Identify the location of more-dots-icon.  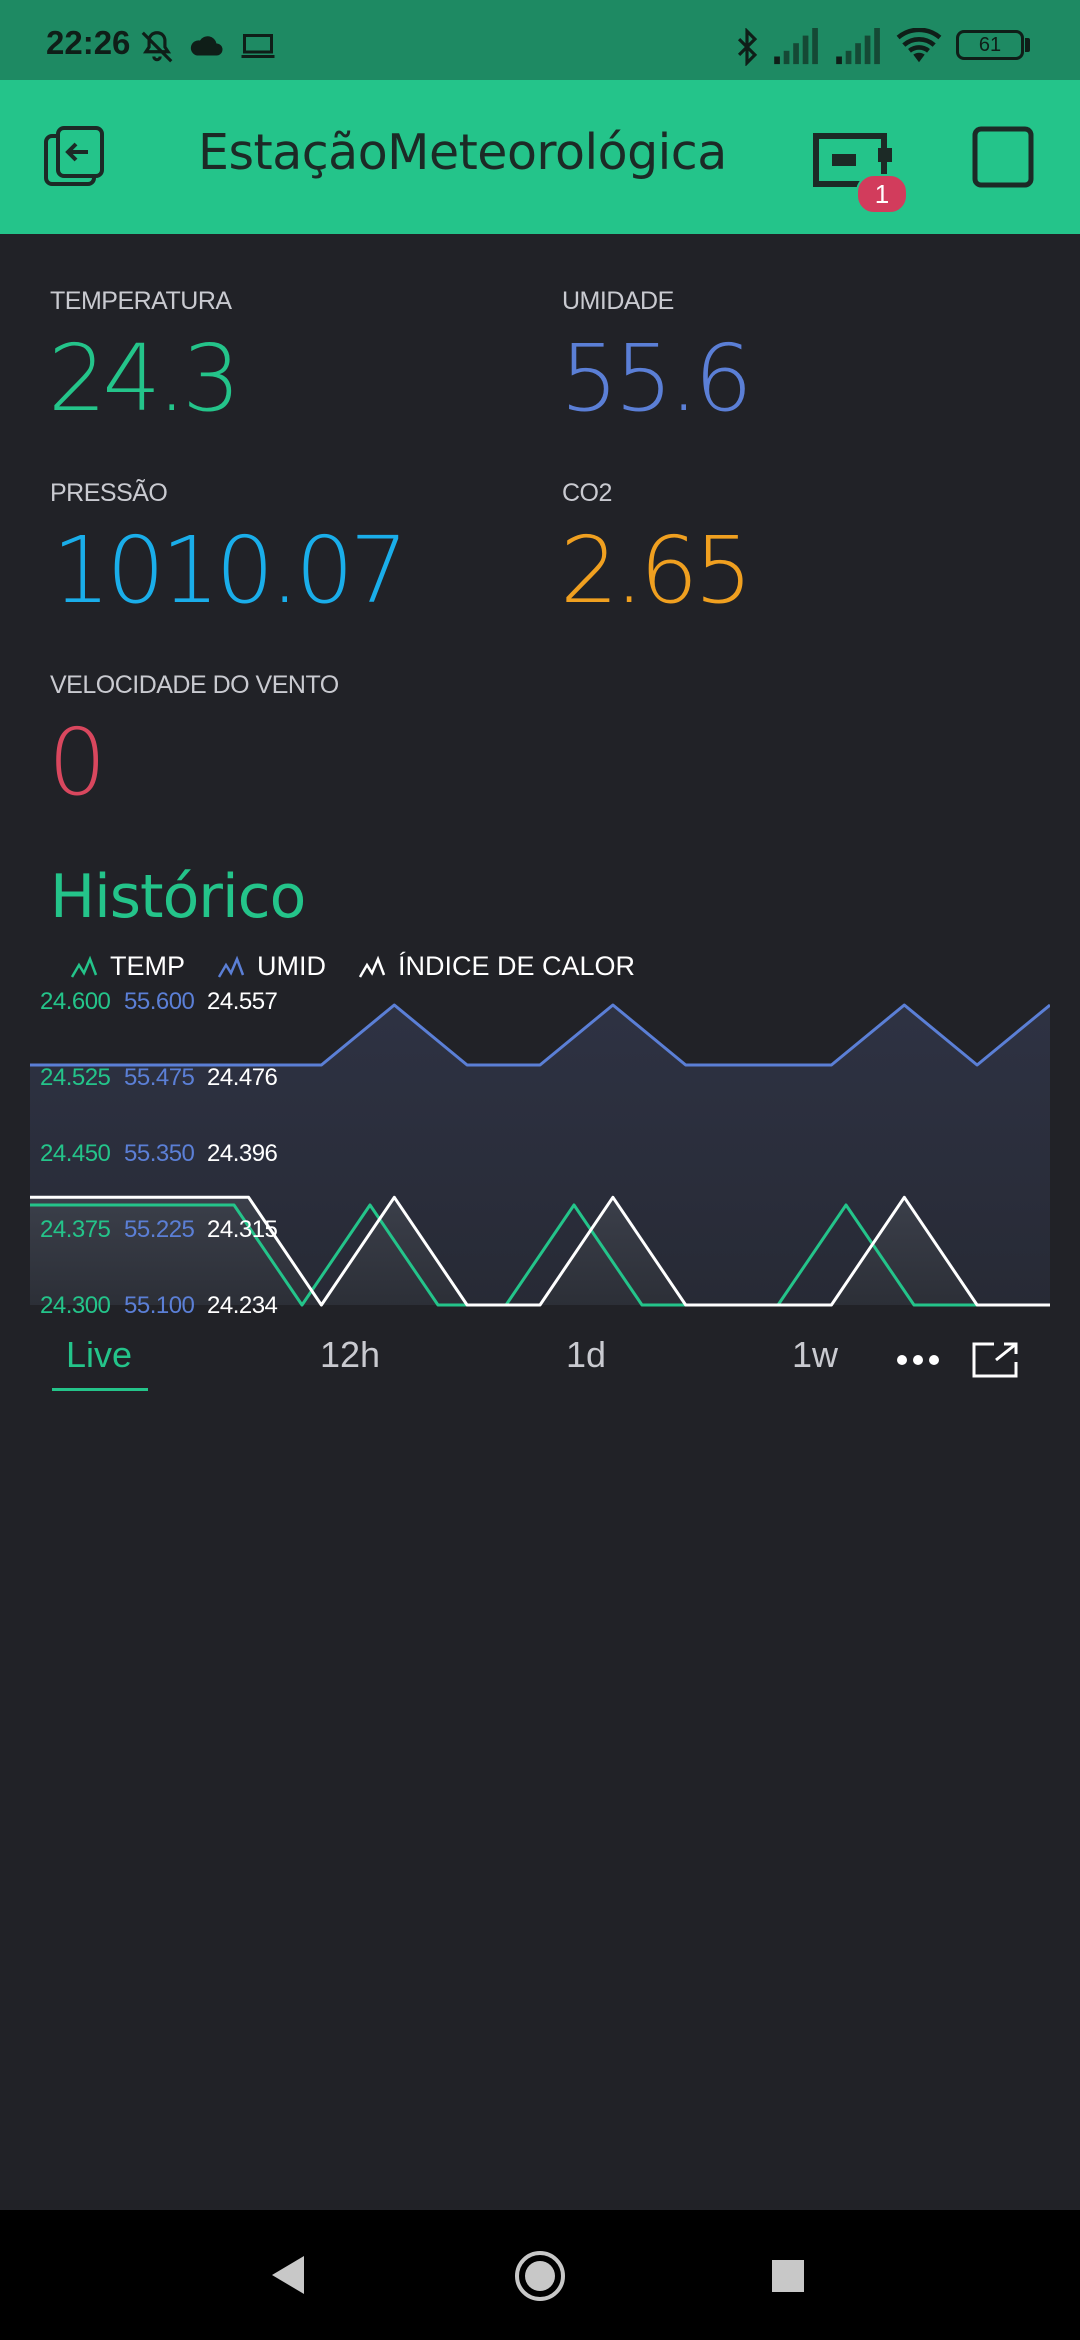
(918, 1360).